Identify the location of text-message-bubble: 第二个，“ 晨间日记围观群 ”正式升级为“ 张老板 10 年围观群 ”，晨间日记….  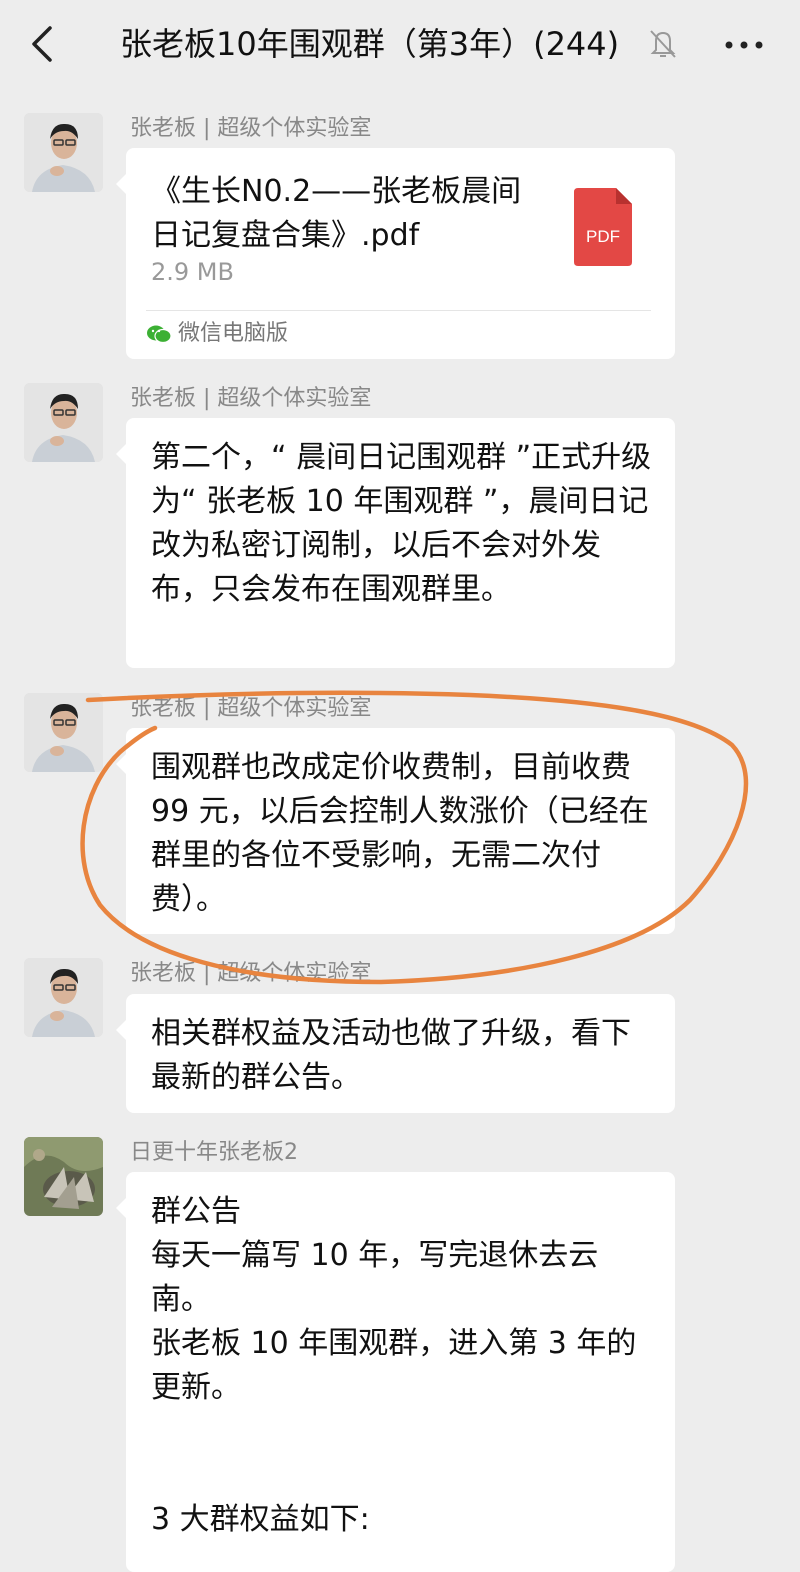
(395, 543).